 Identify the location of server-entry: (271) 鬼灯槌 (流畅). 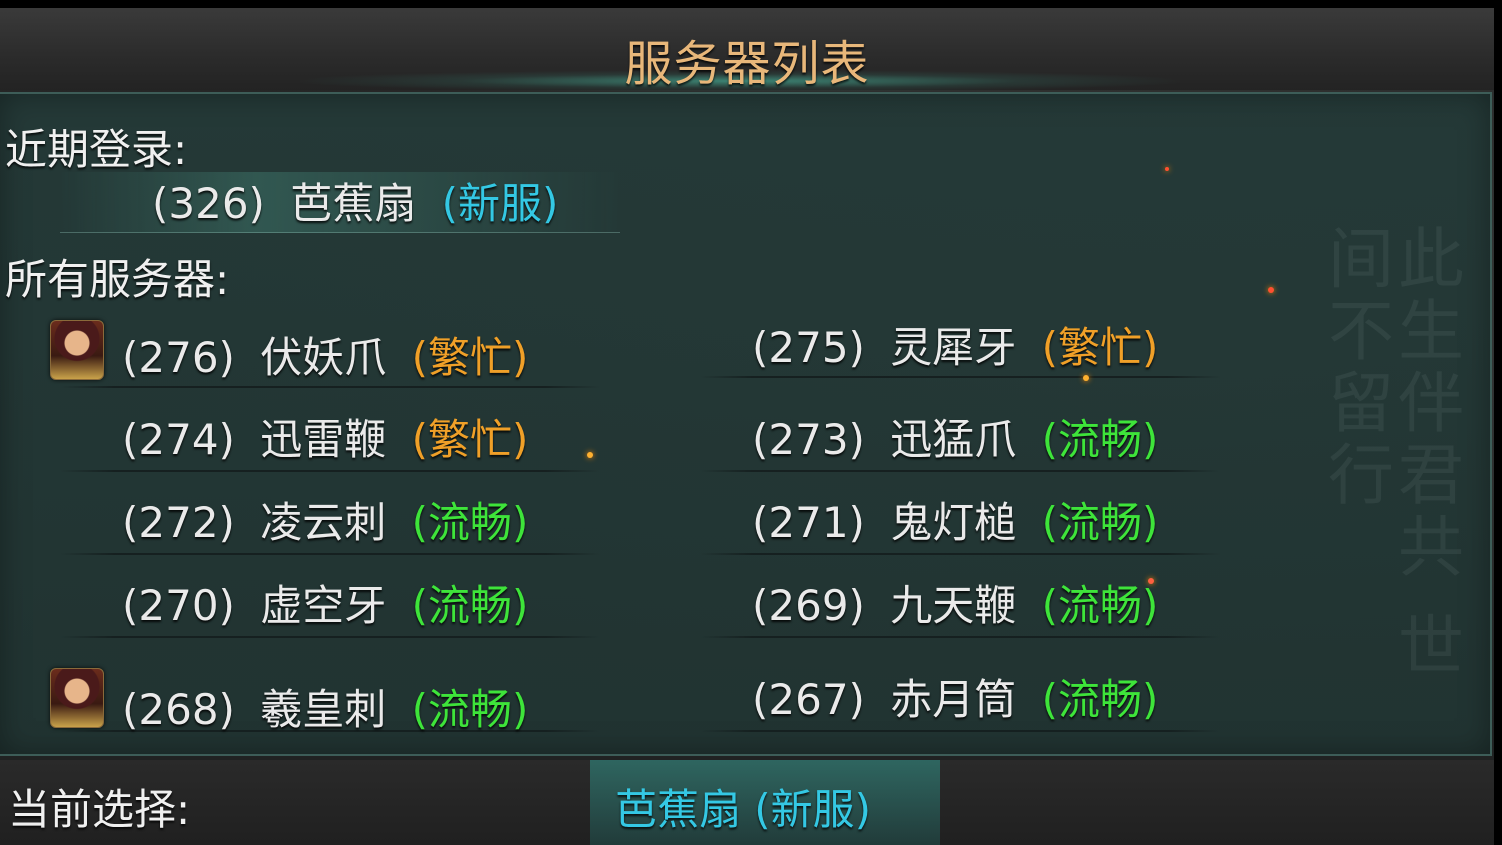
(955, 519).